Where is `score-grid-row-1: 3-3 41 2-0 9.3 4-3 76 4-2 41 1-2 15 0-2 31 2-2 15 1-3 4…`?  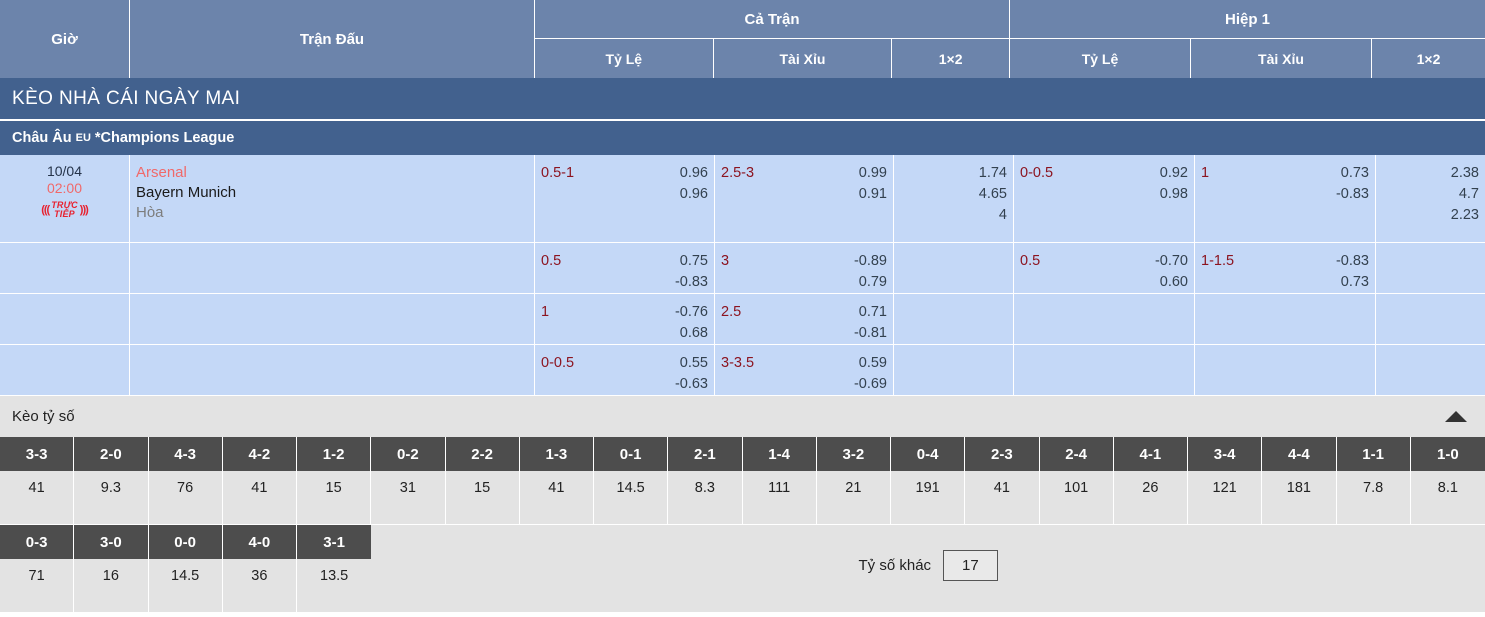 score-grid-row-1: 3-3 41 2-0 9.3 4-3 76 4-2 41 1-2 15 0-2 31 2-2 15 1-3 4… is located at coordinates (742, 480).